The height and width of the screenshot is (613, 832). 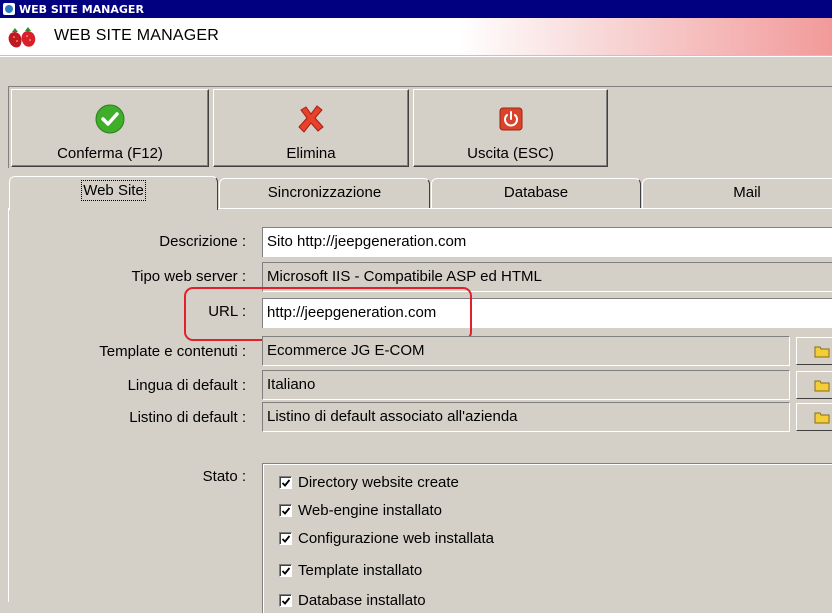 I want to click on tab-label: Mail, so click(x=747, y=192).